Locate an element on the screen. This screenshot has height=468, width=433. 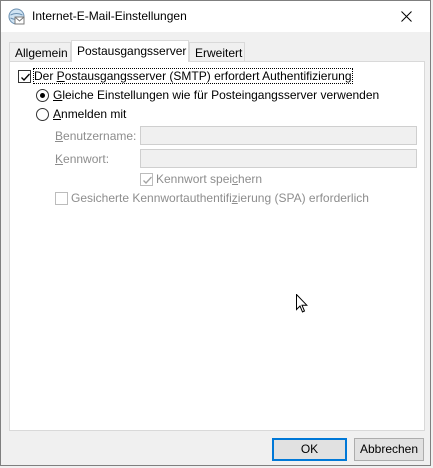
tab-postausgangsserver: Postausgangsserver is located at coordinates (130, 51).